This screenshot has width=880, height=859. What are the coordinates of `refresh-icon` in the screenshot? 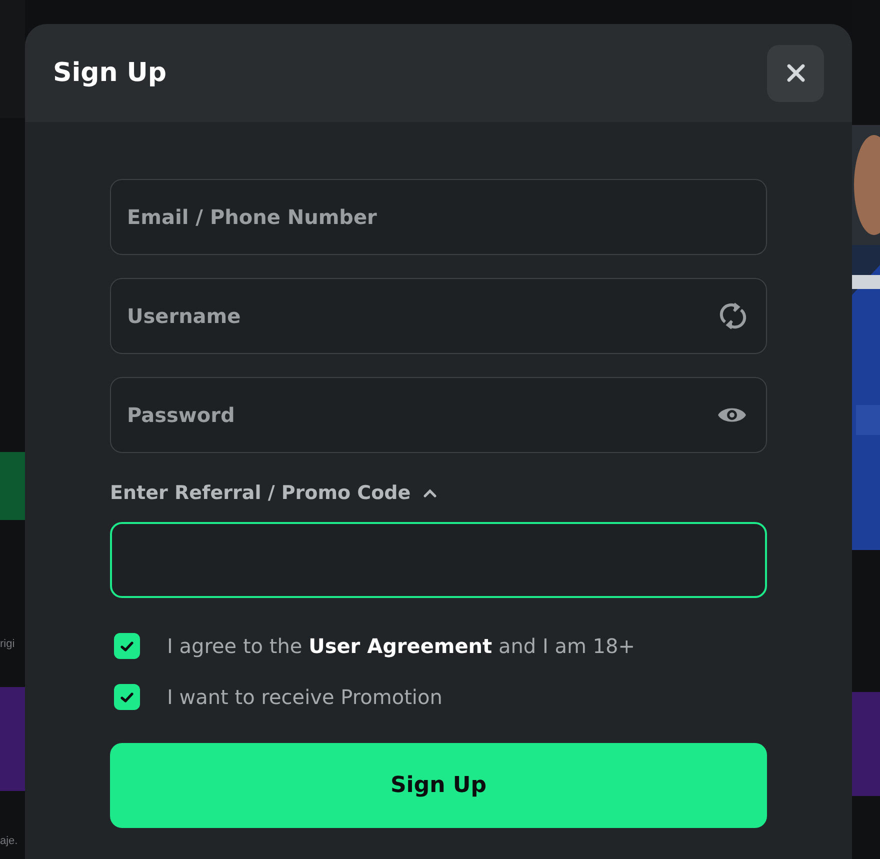 It's located at (733, 316).